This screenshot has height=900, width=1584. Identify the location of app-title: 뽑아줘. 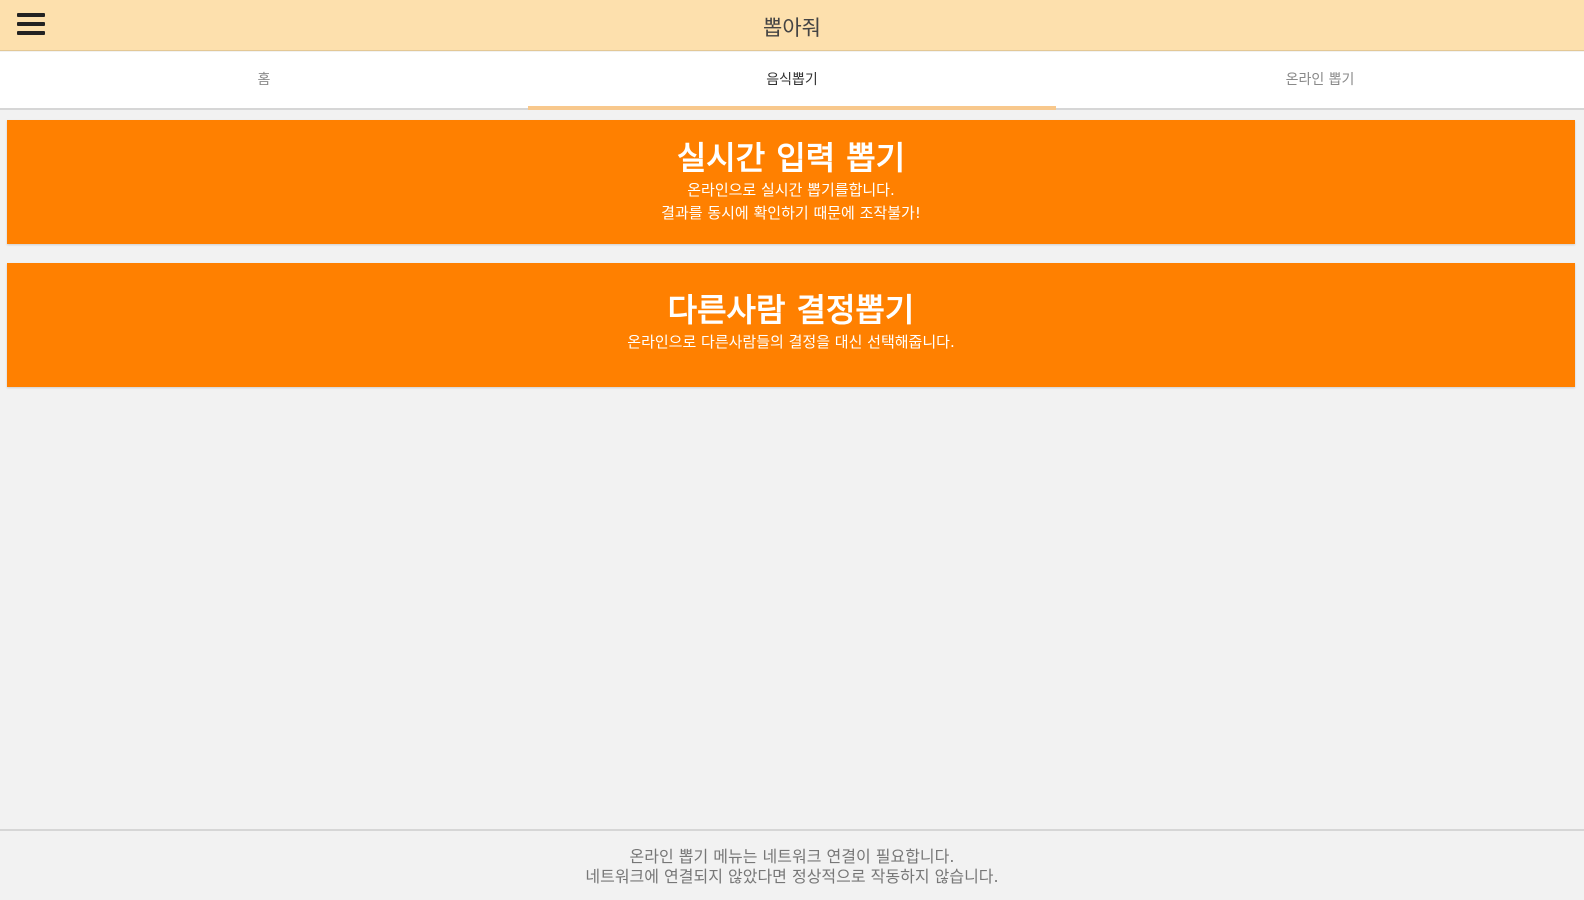
(792, 28).